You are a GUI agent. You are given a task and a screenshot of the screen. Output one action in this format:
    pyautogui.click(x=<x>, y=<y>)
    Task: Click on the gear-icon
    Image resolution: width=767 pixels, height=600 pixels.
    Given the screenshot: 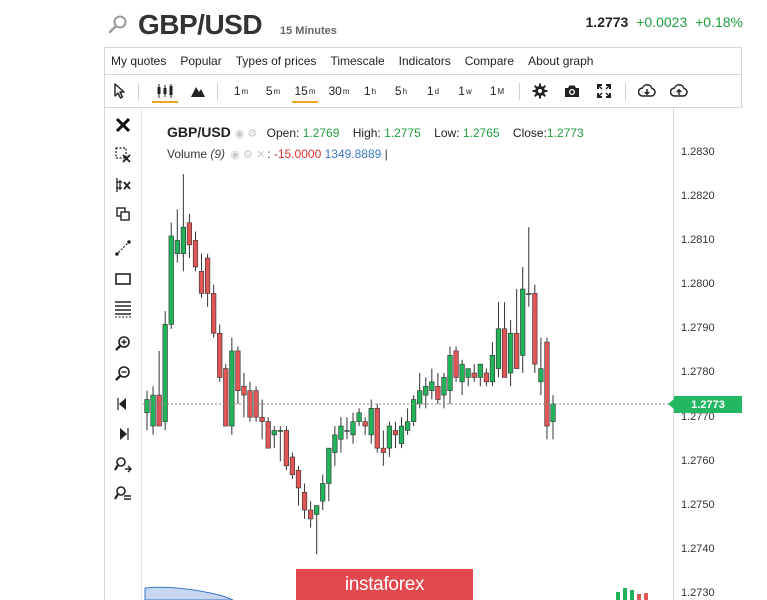 What is the action you would take?
    pyautogui.click(x=540, y=91)
    